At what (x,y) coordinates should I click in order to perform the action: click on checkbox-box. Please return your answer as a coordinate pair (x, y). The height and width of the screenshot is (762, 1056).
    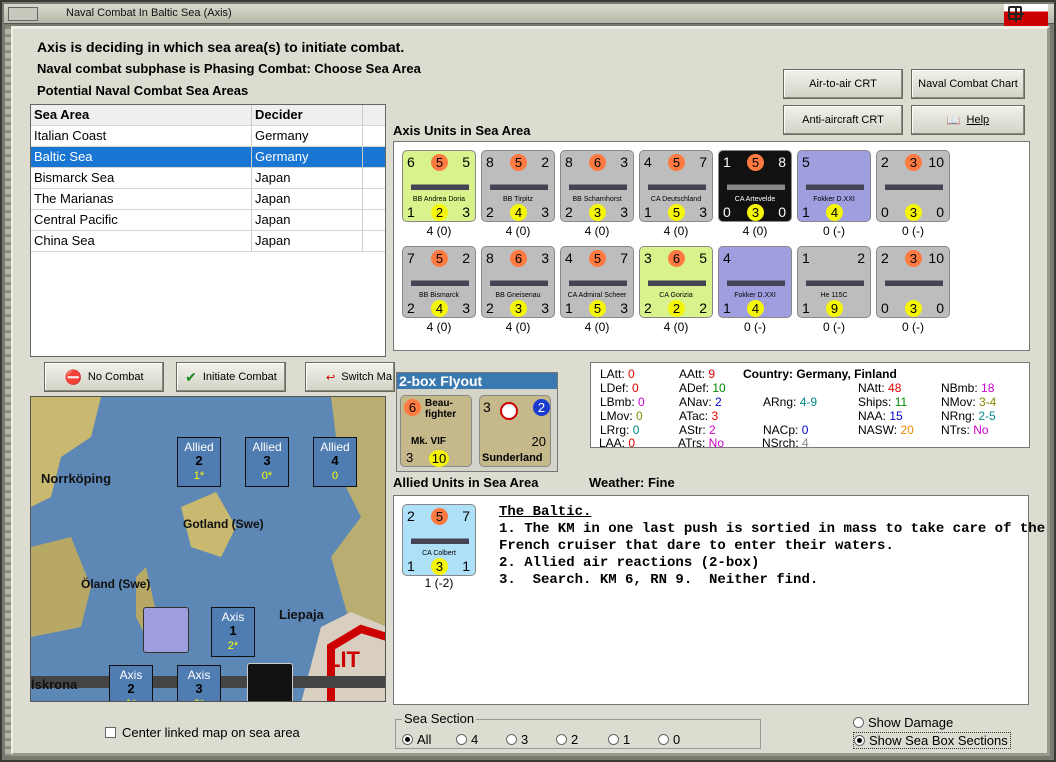
    Looking at the image, I should click on (110, 732).